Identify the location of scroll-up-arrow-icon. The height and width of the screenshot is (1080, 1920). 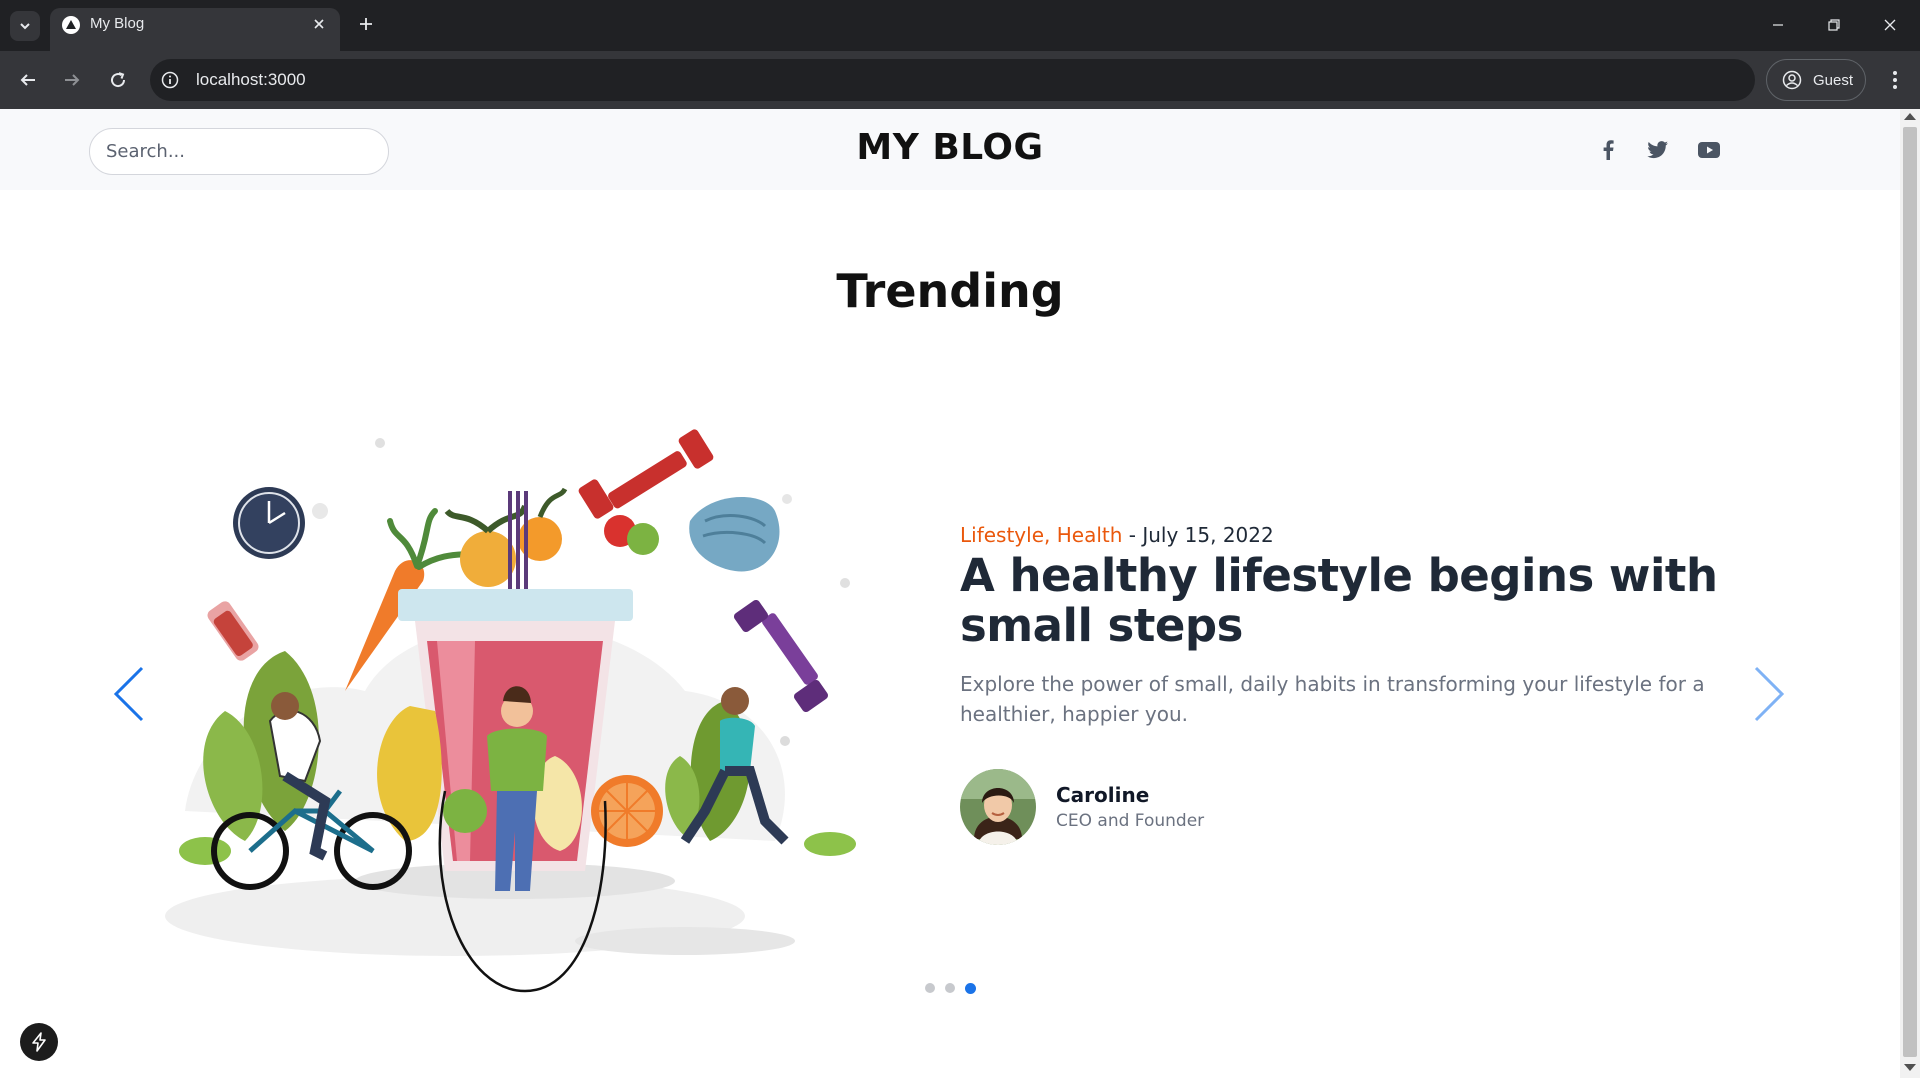
(1910, 116).